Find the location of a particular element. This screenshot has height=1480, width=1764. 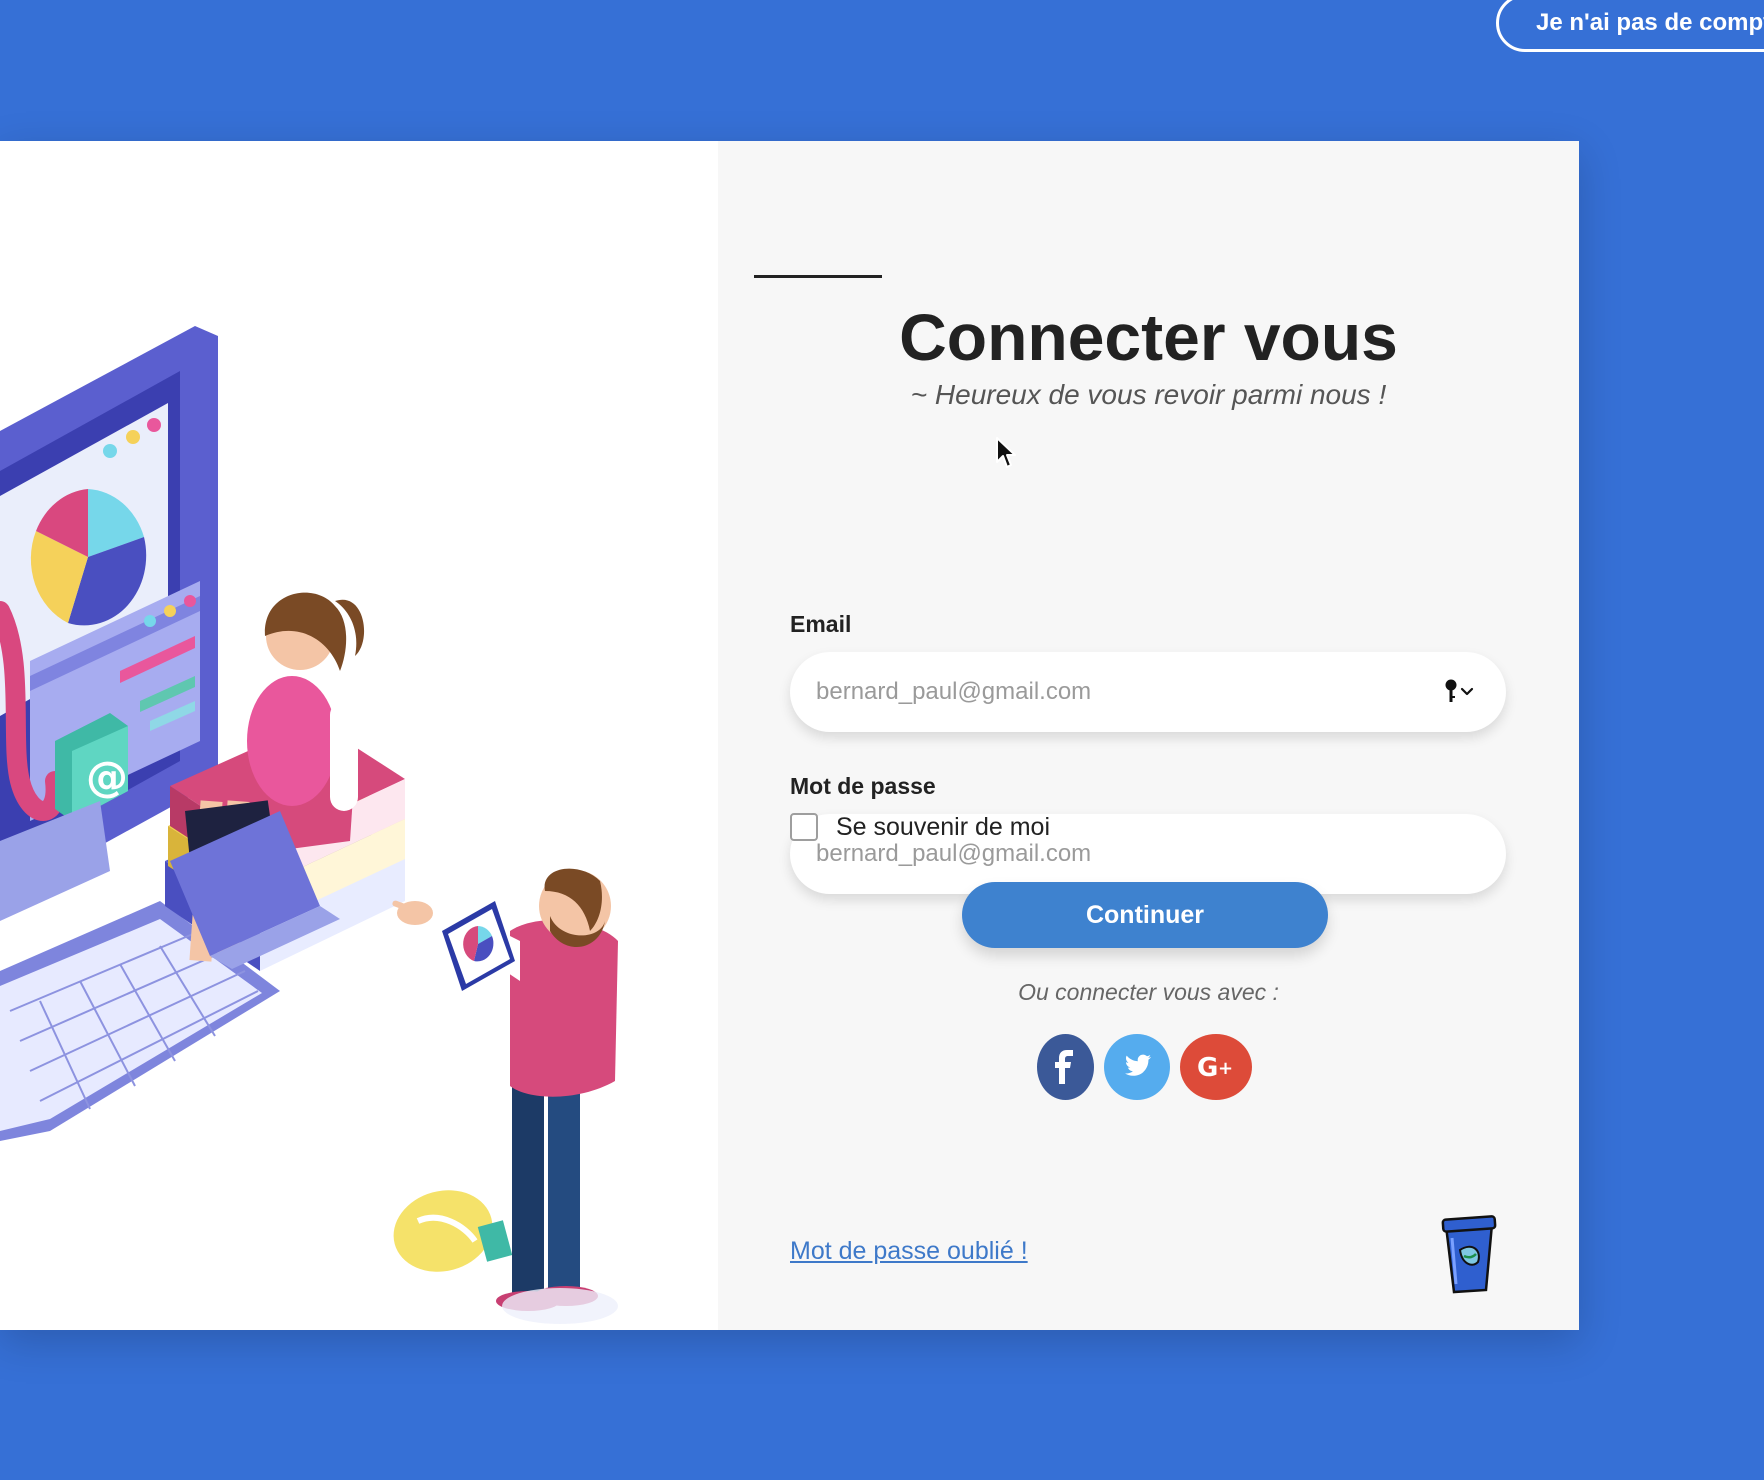

google-plus-button: G + is located at coordinates (1216, 1067).